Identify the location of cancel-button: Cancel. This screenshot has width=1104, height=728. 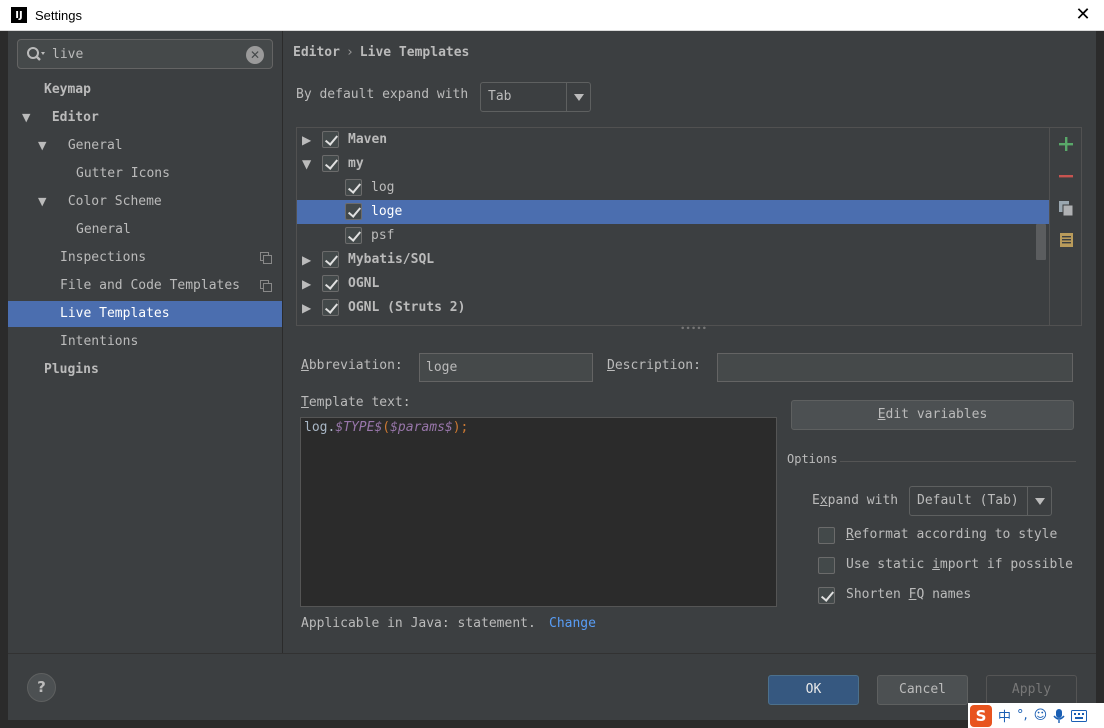
(922, 690).